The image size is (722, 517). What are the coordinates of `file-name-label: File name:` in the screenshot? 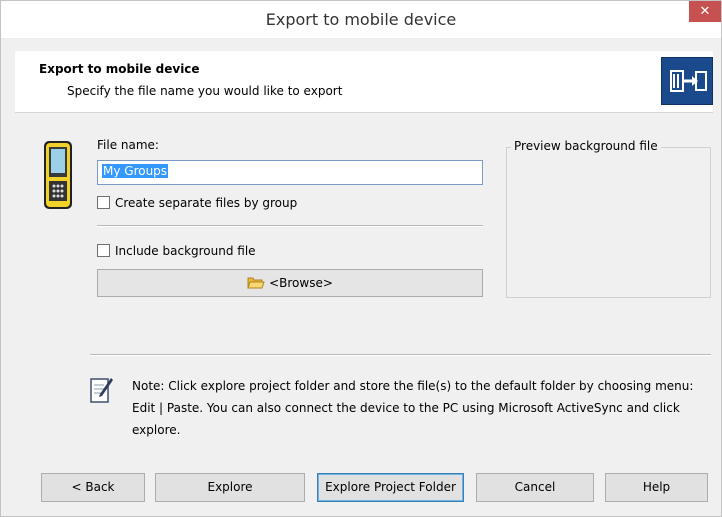 It's located at (128, 145).